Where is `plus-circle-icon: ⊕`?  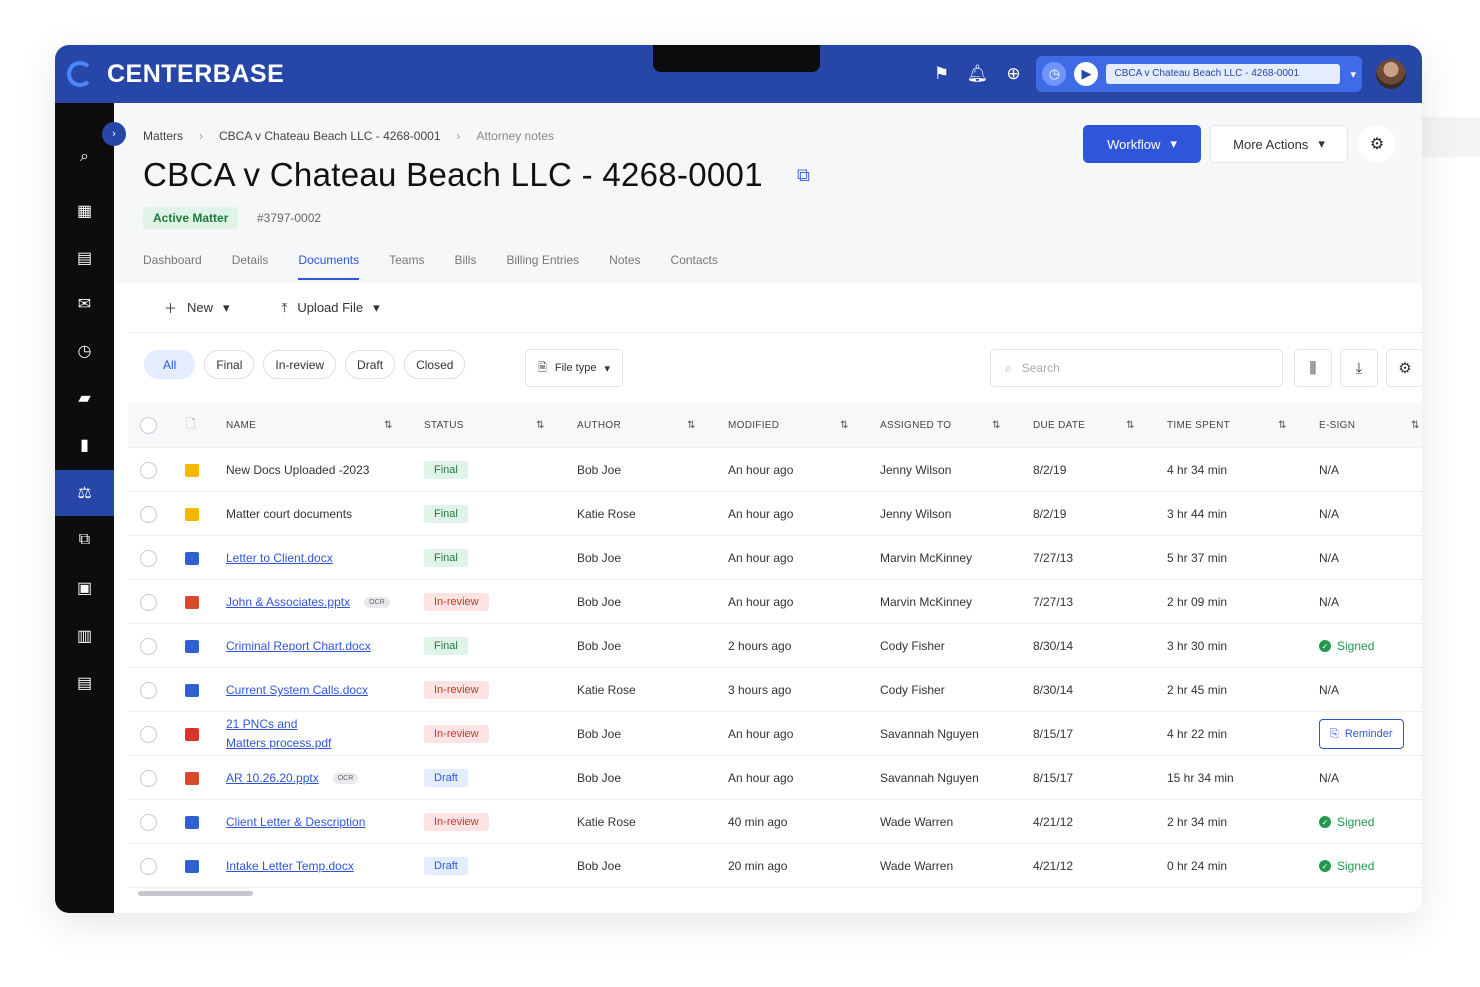 plus-circle-icon: ⊕ is located at coordinates (1013, 74).